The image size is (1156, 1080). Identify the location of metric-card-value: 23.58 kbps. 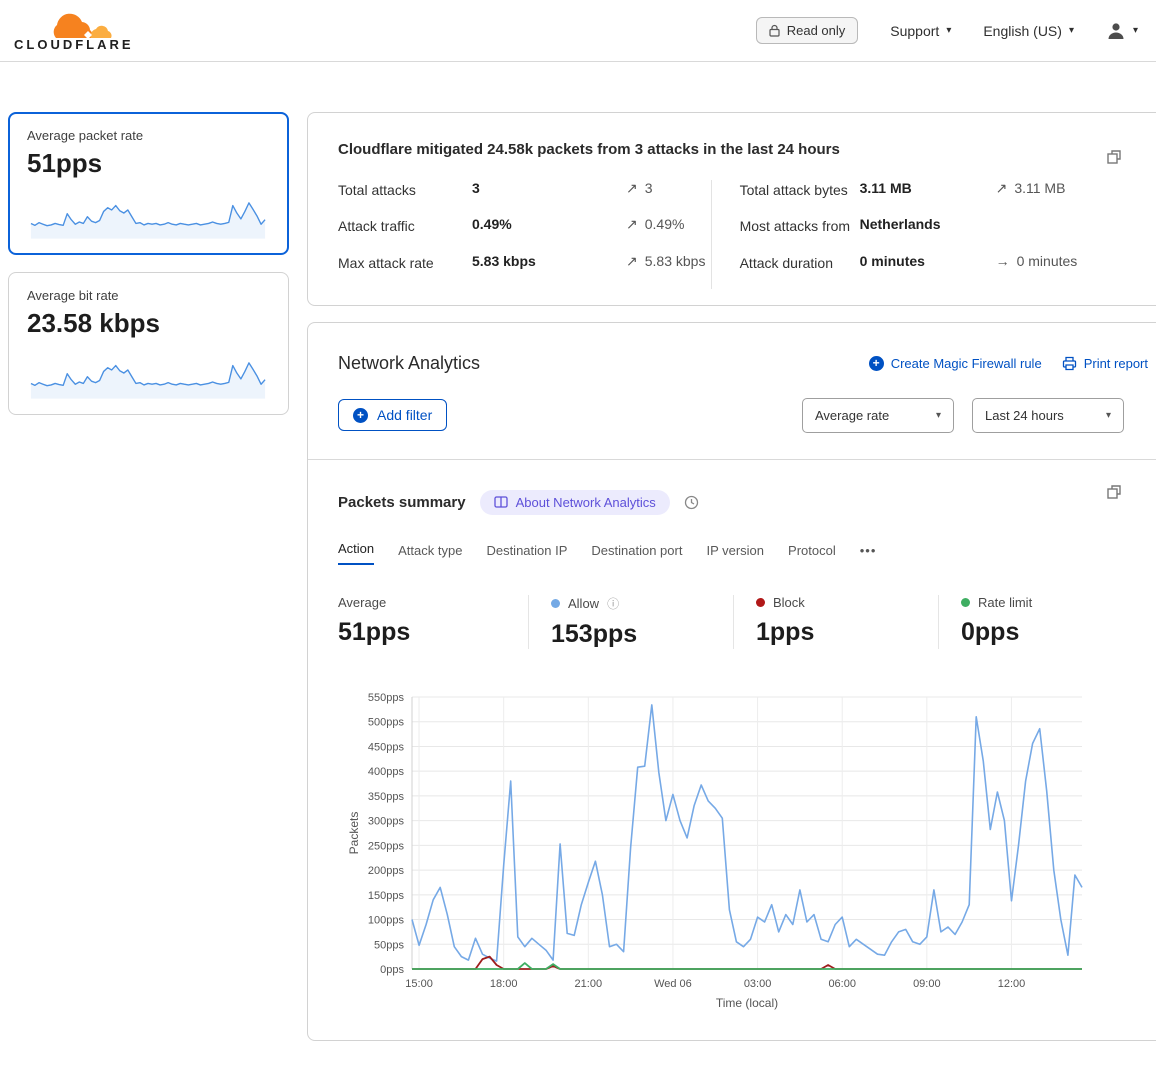
(93, 323).